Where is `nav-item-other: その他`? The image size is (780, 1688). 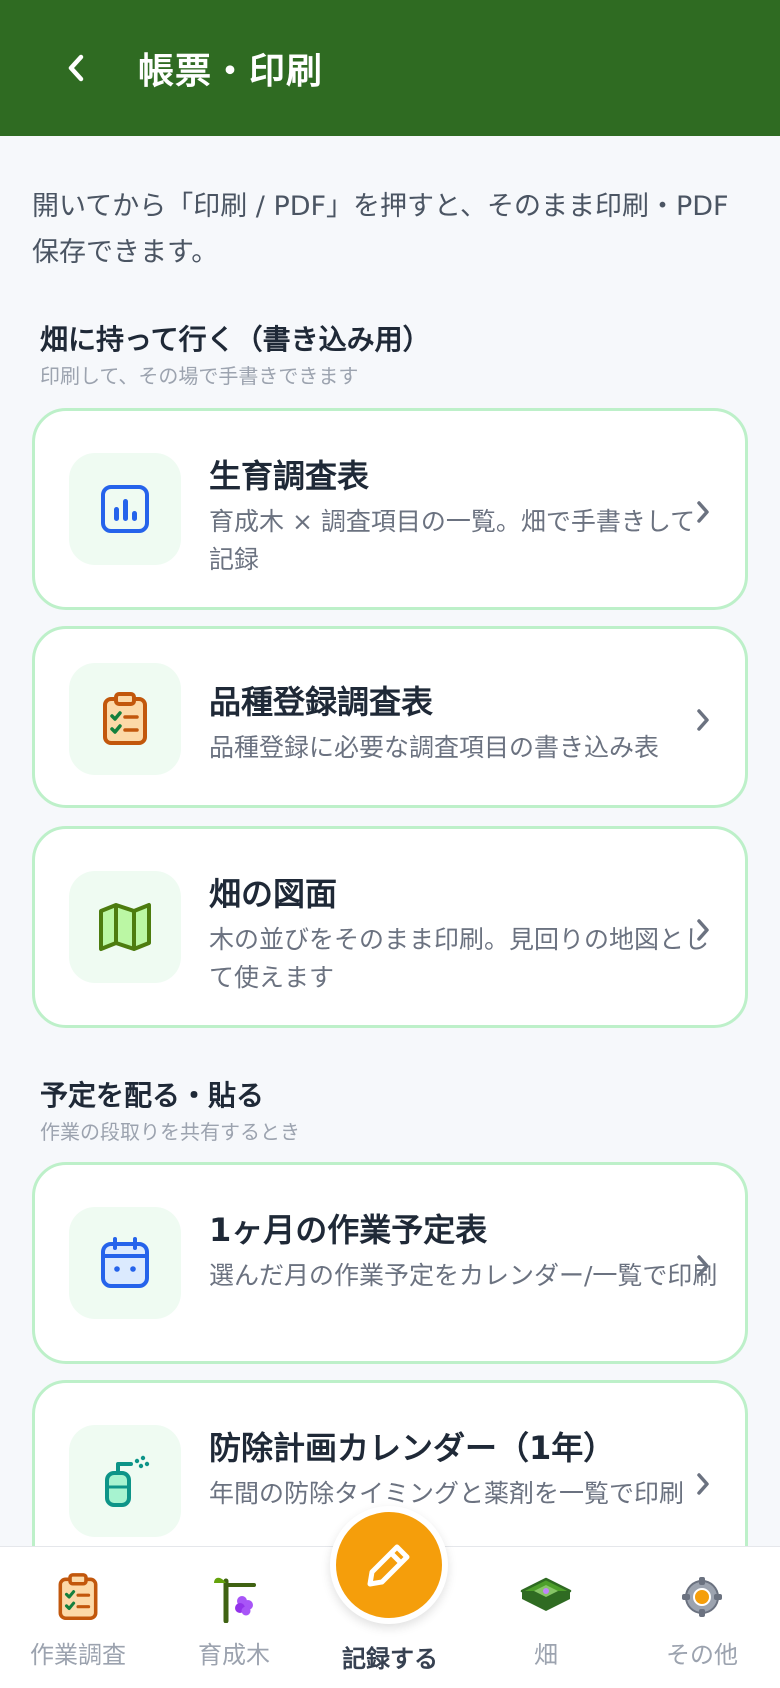 nav-item-other: その他 is located at coordinates (702, 1617).